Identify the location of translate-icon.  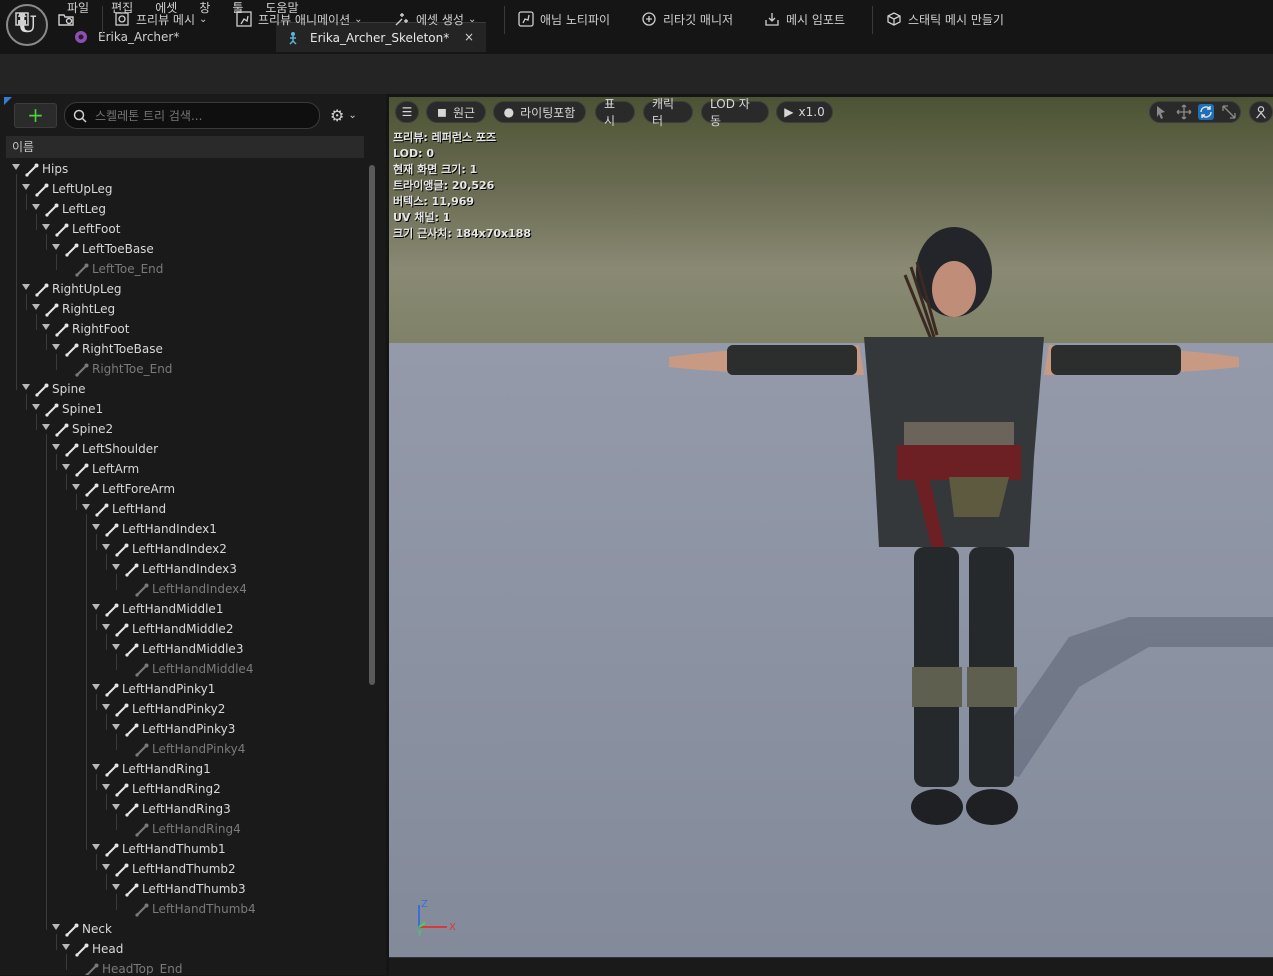
(1184, 112).